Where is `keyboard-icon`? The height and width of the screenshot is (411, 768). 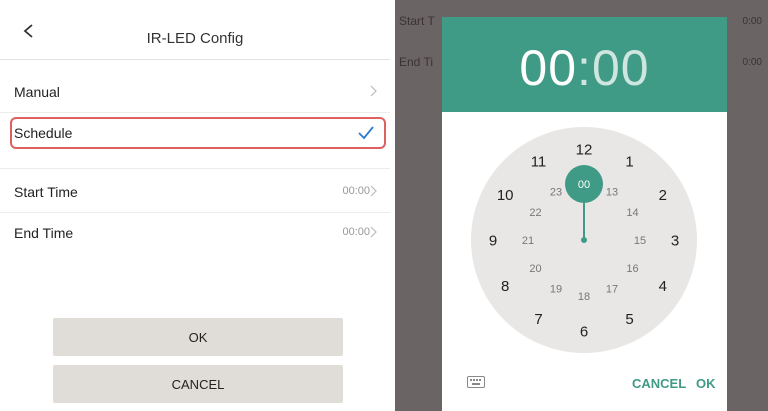
keyboard-icon is located at coordinates (476, 382).